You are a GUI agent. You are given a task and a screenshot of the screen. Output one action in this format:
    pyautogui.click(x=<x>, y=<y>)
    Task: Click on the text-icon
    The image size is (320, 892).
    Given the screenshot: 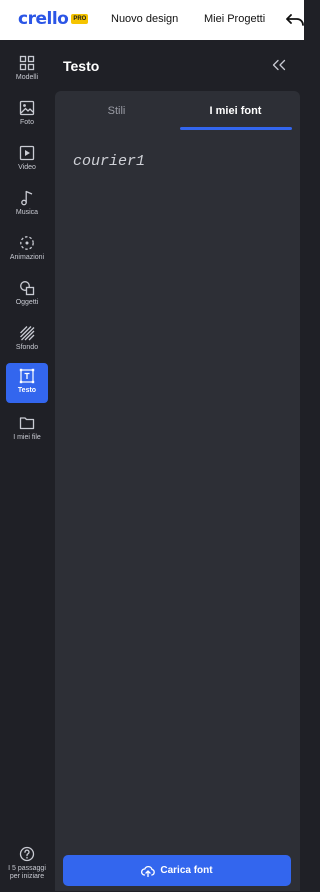 What is the action you would take?
    pyautogui.click(x=27, y=376)
    